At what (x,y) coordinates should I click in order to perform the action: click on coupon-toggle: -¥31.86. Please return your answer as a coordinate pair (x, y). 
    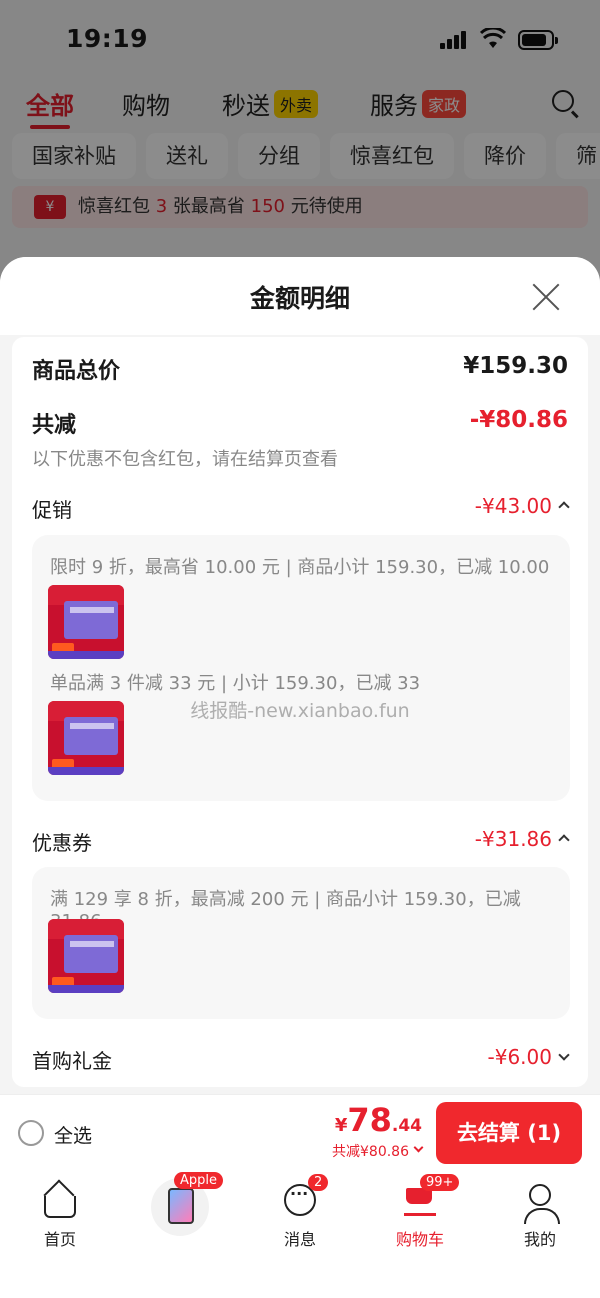
    Looking at the image, I should click on (522, 839).